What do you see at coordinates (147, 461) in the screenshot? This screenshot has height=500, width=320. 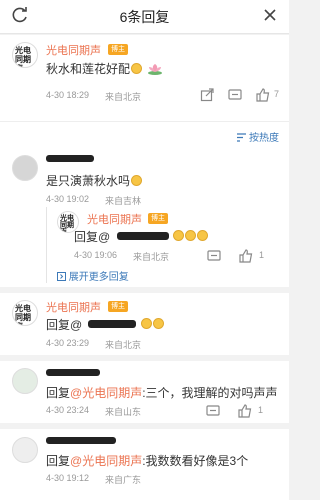 I see `reply-text: 回复@光电同期声:我数数看好像是3个` at bounding box center [147, 461].